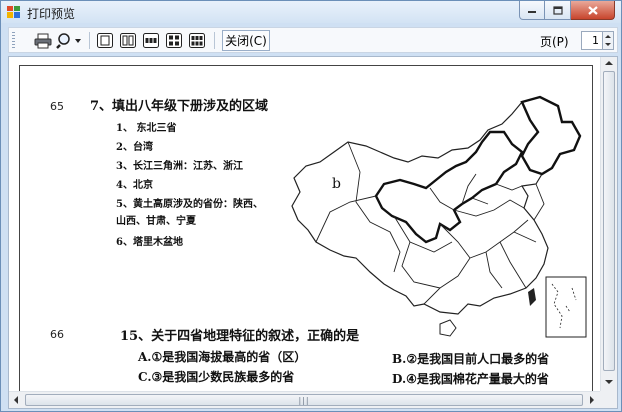 This screenshot has width=622, height=412. I want to click on question-number: 66, so click(57, 334).